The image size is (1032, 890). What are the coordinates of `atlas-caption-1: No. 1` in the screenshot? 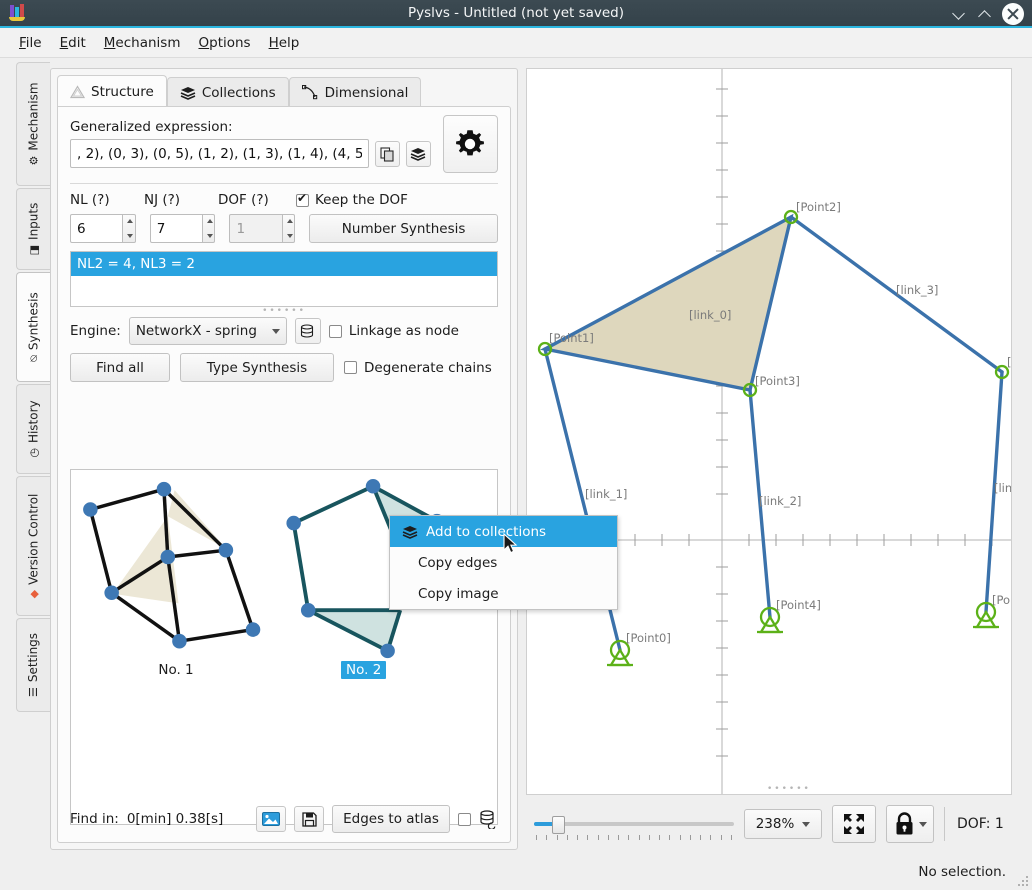 It's located at (176, 670).